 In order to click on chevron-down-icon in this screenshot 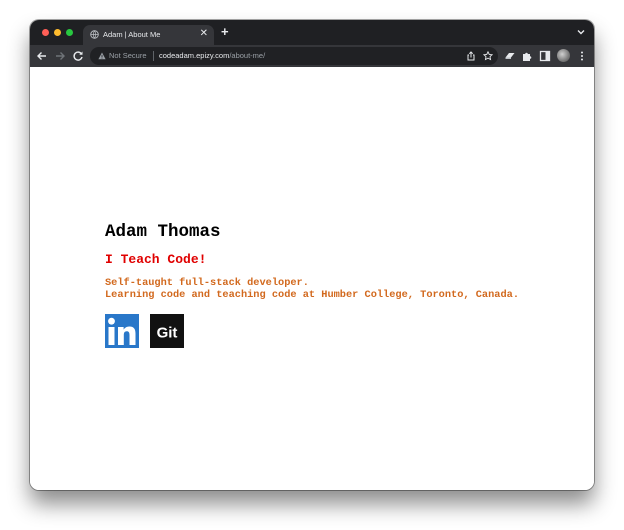, I will do `click(581, 32)`.